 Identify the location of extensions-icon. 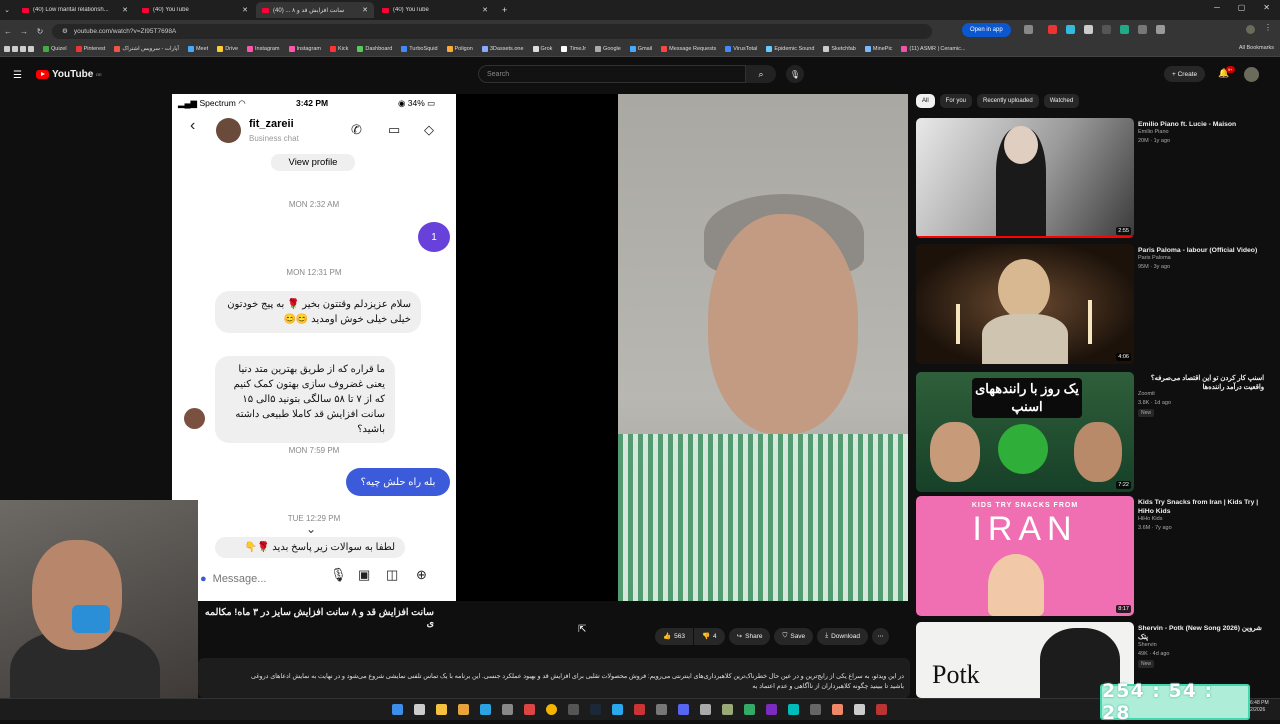
(1160, 29).